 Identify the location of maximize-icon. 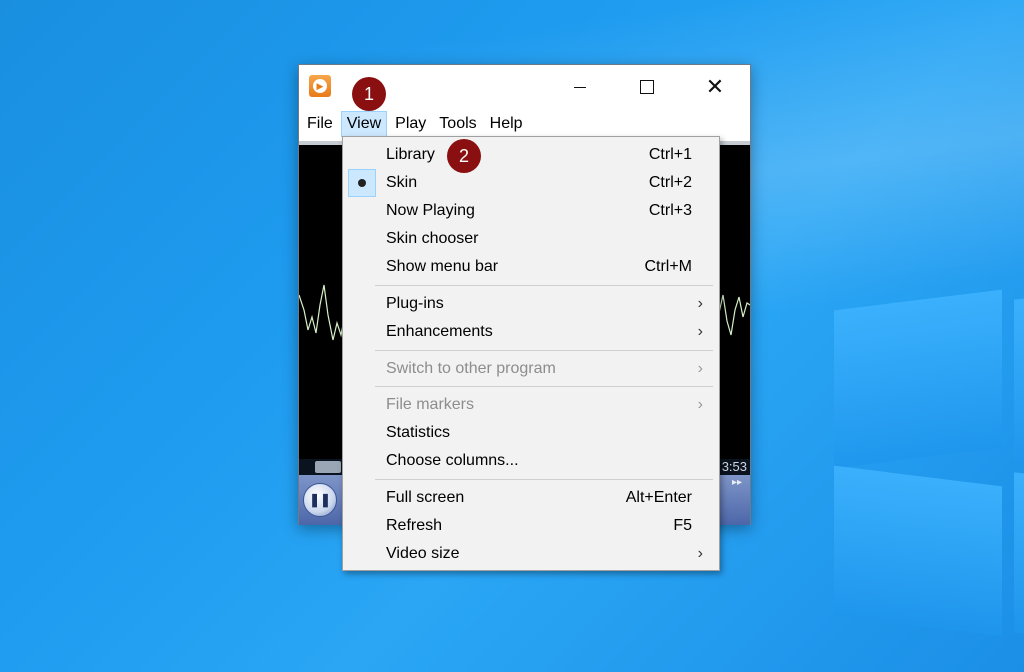
(647, 87).